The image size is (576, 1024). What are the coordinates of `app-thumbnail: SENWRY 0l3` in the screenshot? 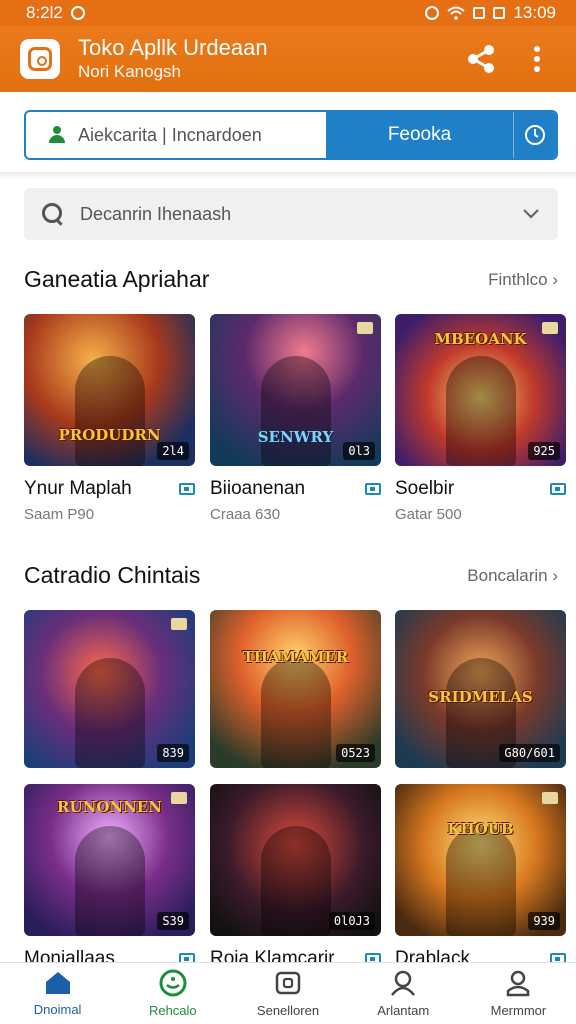 It's located at (295, 390).